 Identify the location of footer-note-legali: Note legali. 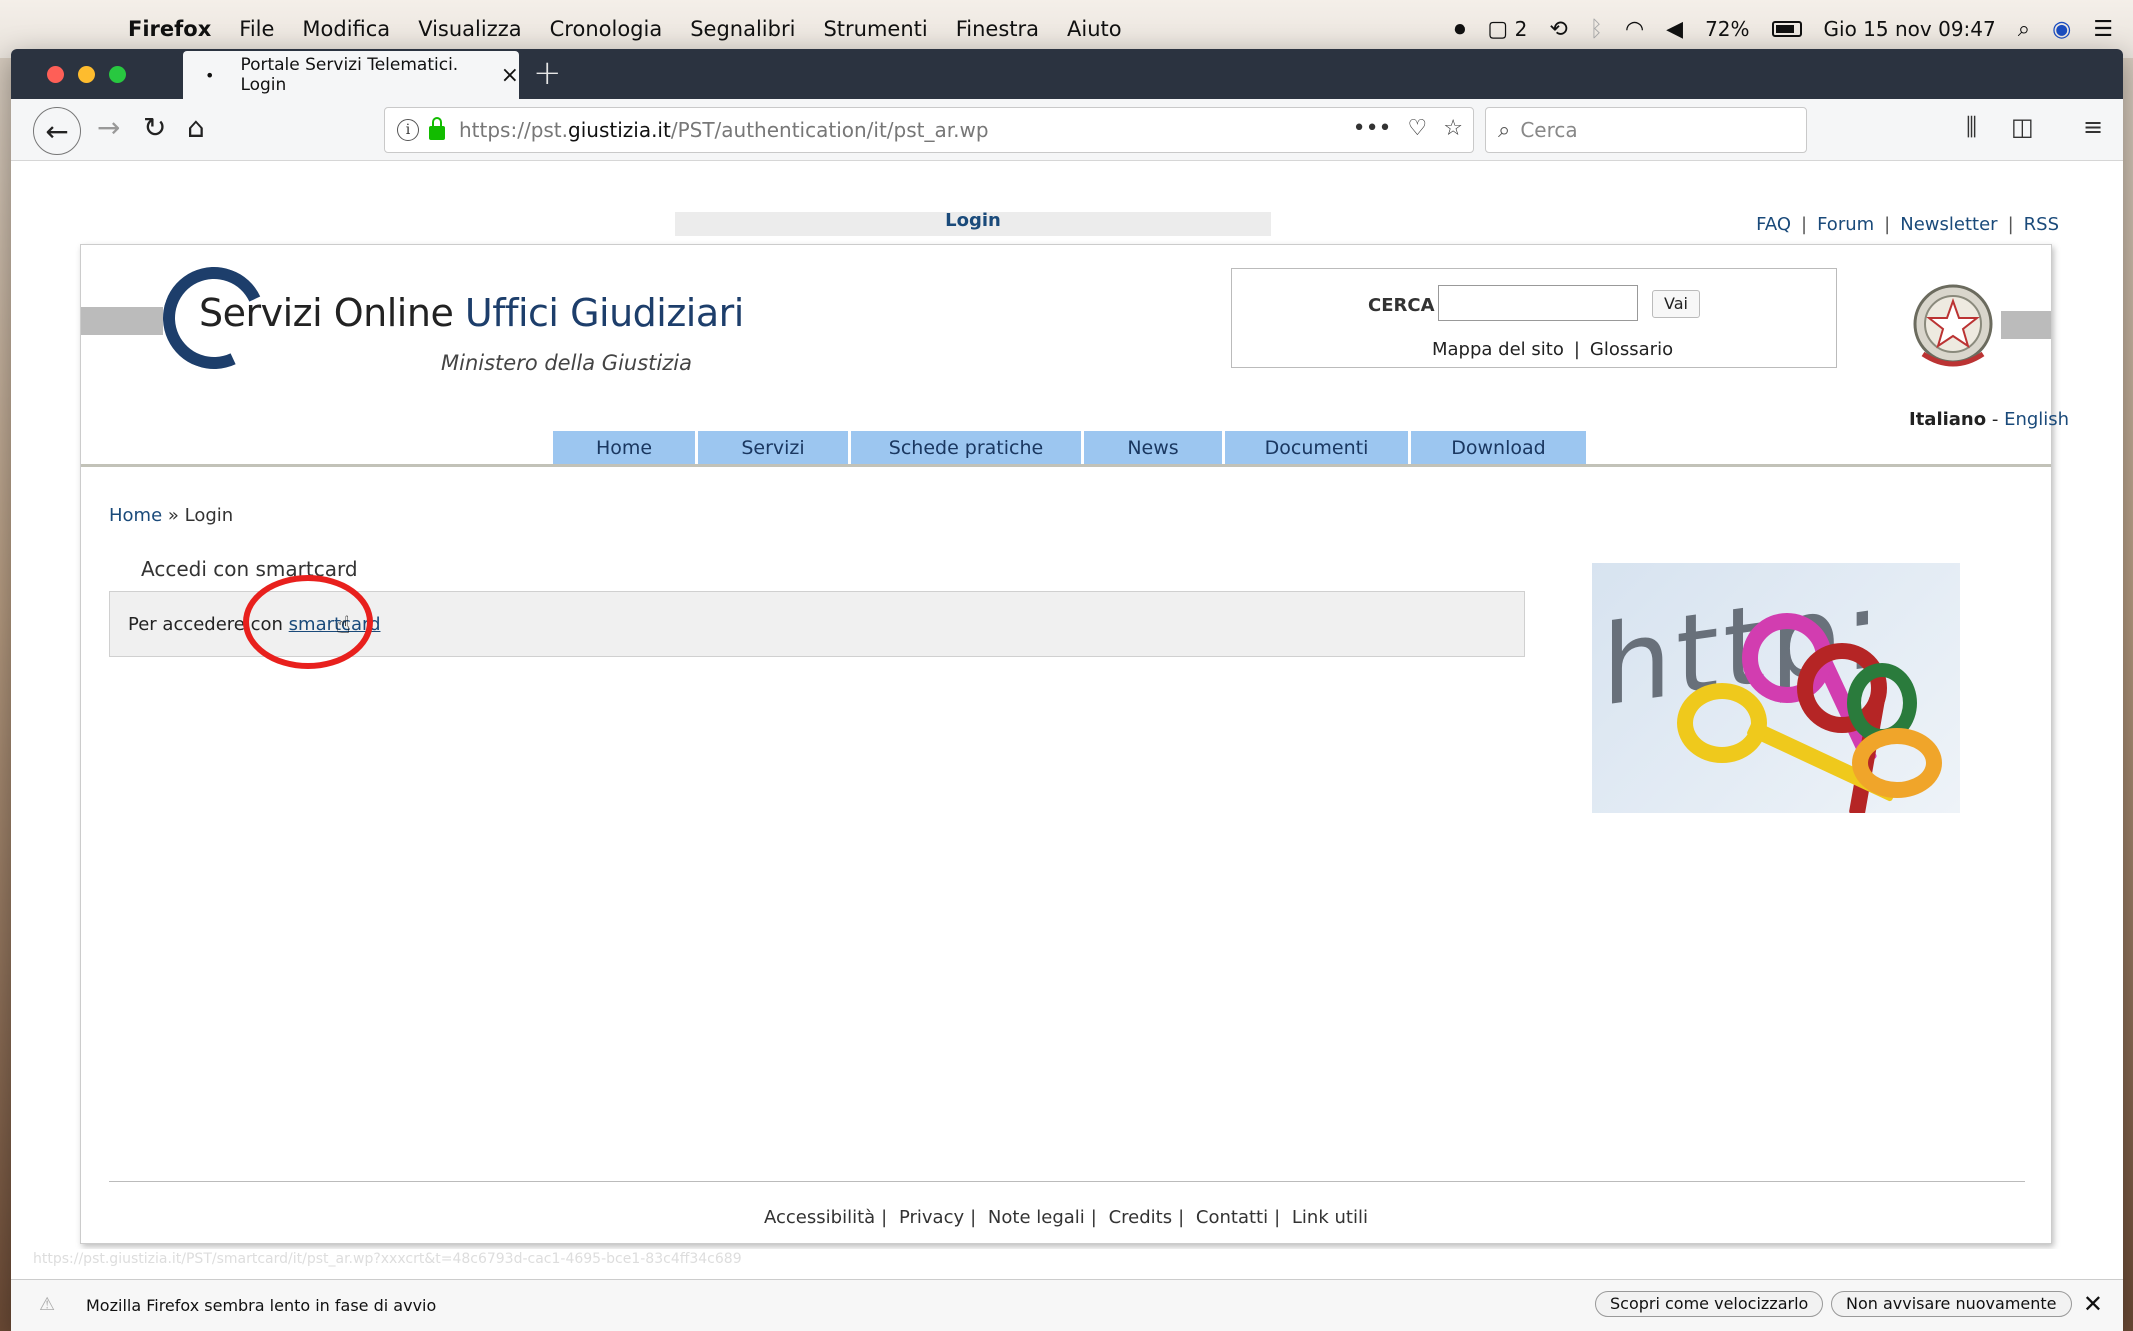
(1036, 1217).